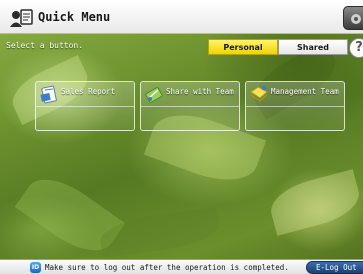  Describe the element at coordinates (334, 267) in the screenshot. I see `logout-button: E-Log Out` at that location.